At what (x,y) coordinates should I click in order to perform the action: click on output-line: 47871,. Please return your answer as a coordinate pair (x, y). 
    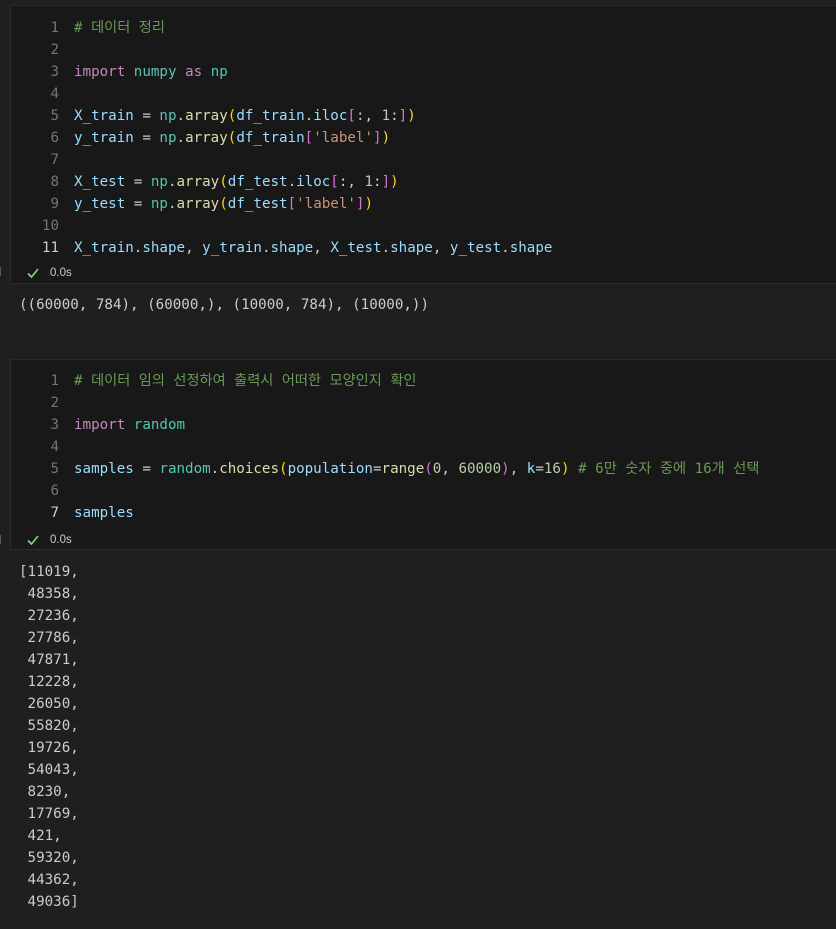
    Looking at the image, I should click on (49, 660).